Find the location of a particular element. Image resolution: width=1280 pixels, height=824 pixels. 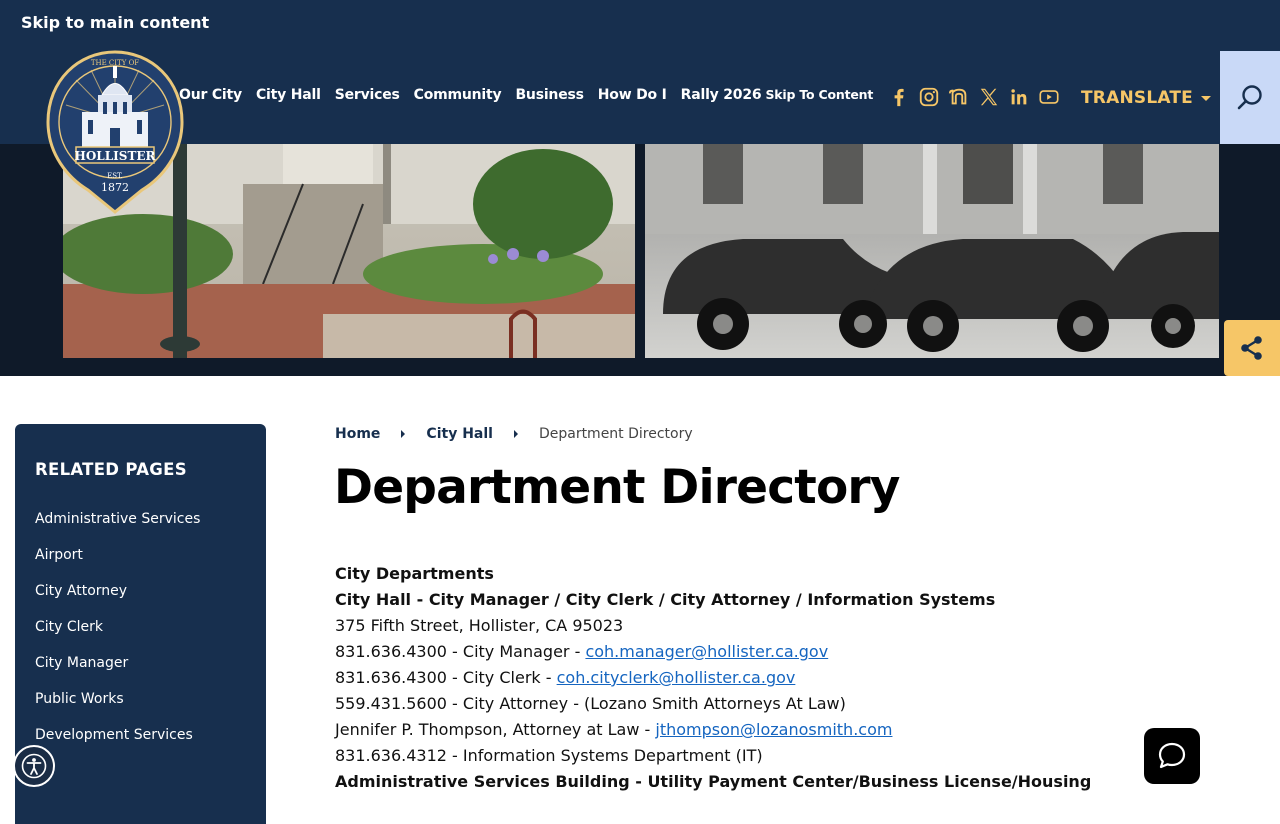

breadcrumb-home: Home is located at coordinates (357, 434).